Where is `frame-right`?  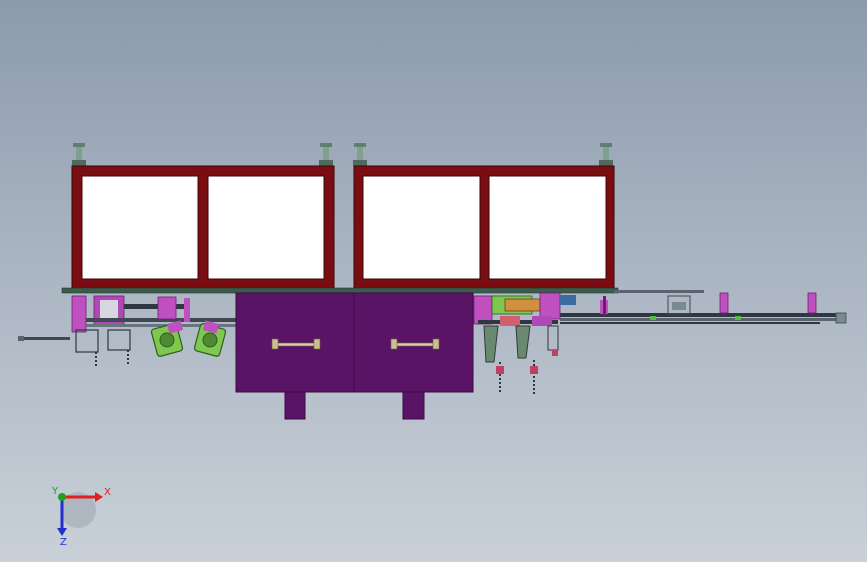 frame-right is located at coordinates (484, 227).